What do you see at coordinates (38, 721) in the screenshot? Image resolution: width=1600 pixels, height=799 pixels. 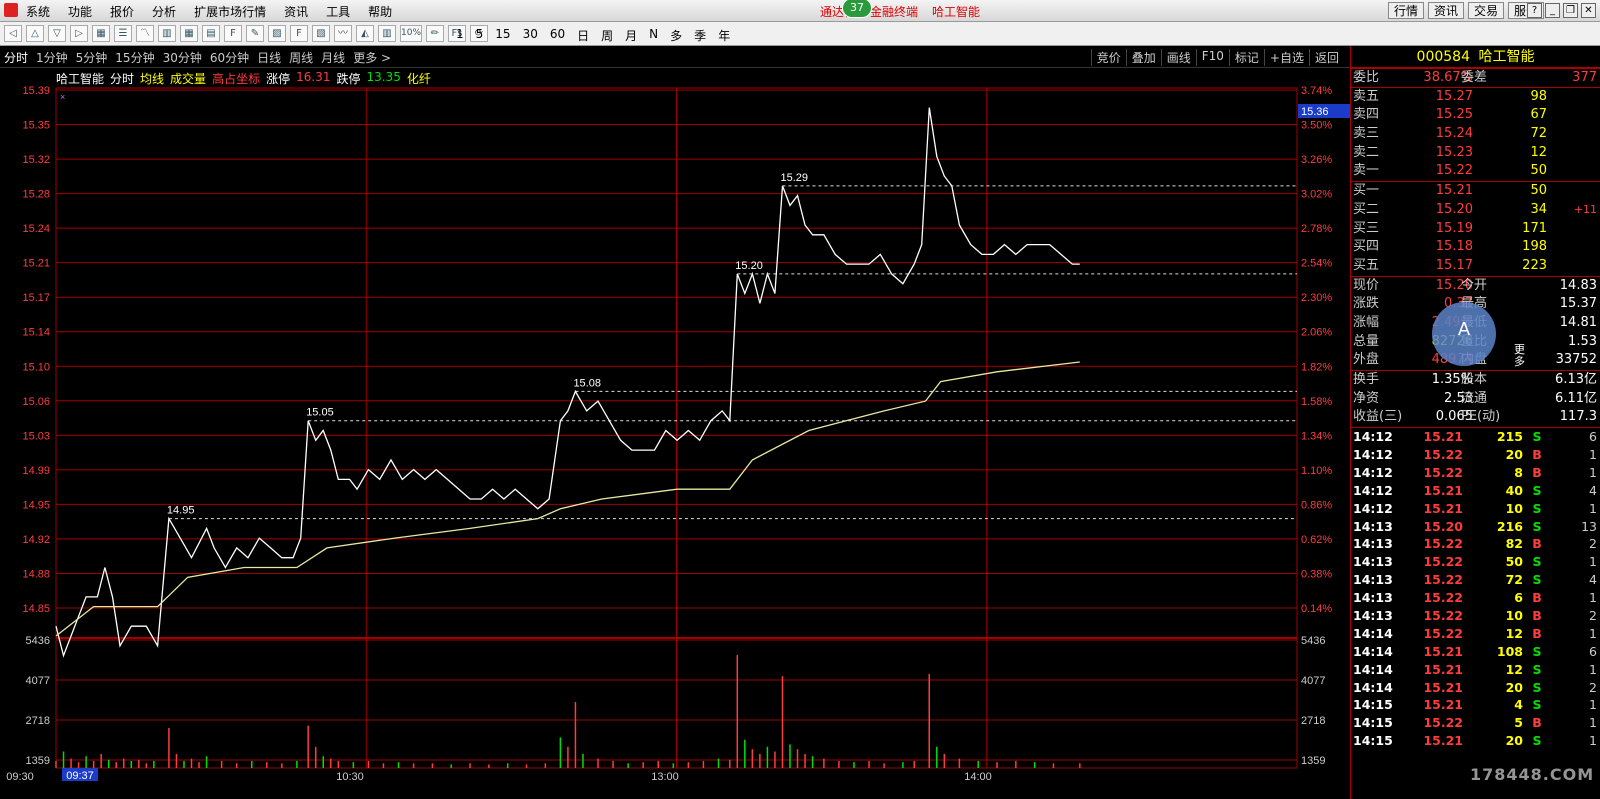 I see `volume-tick-label: 2718` at bounding box center [38, 721].